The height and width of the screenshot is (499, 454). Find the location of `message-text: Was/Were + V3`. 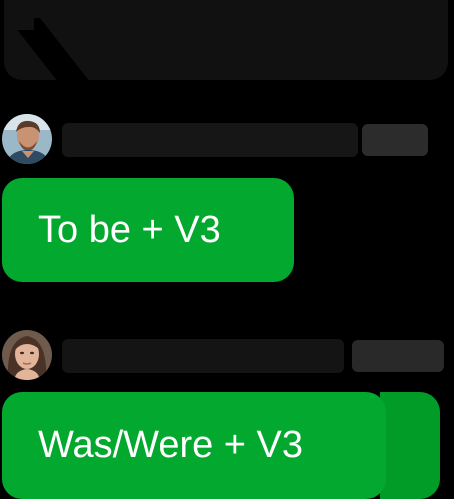

message-text: Was/Were + V3 is located at coordinates (171, 445).